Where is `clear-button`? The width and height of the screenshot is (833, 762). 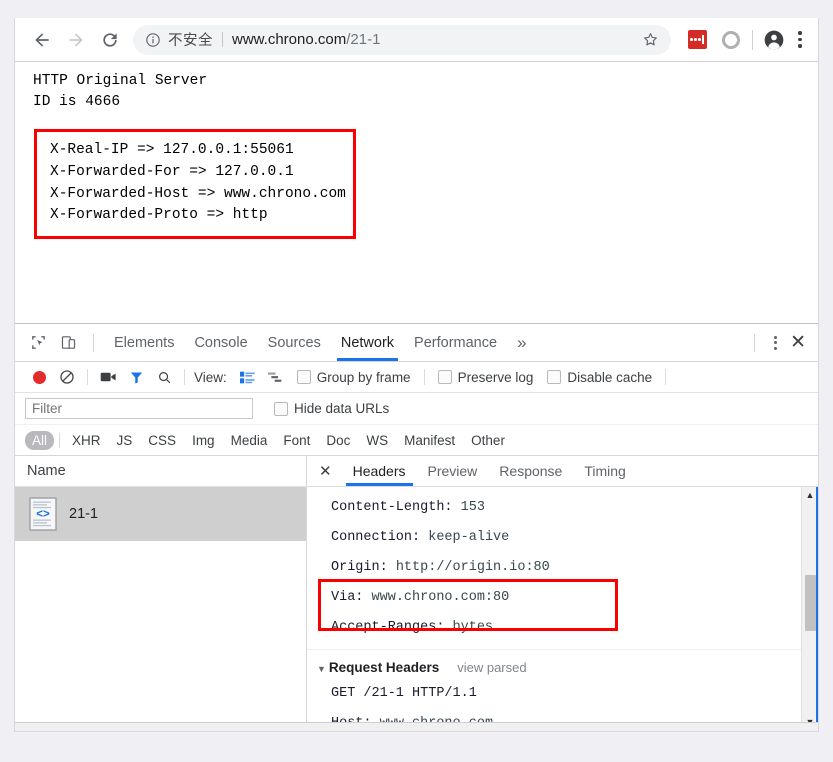 clear-button is located at coordinates (67, 377).